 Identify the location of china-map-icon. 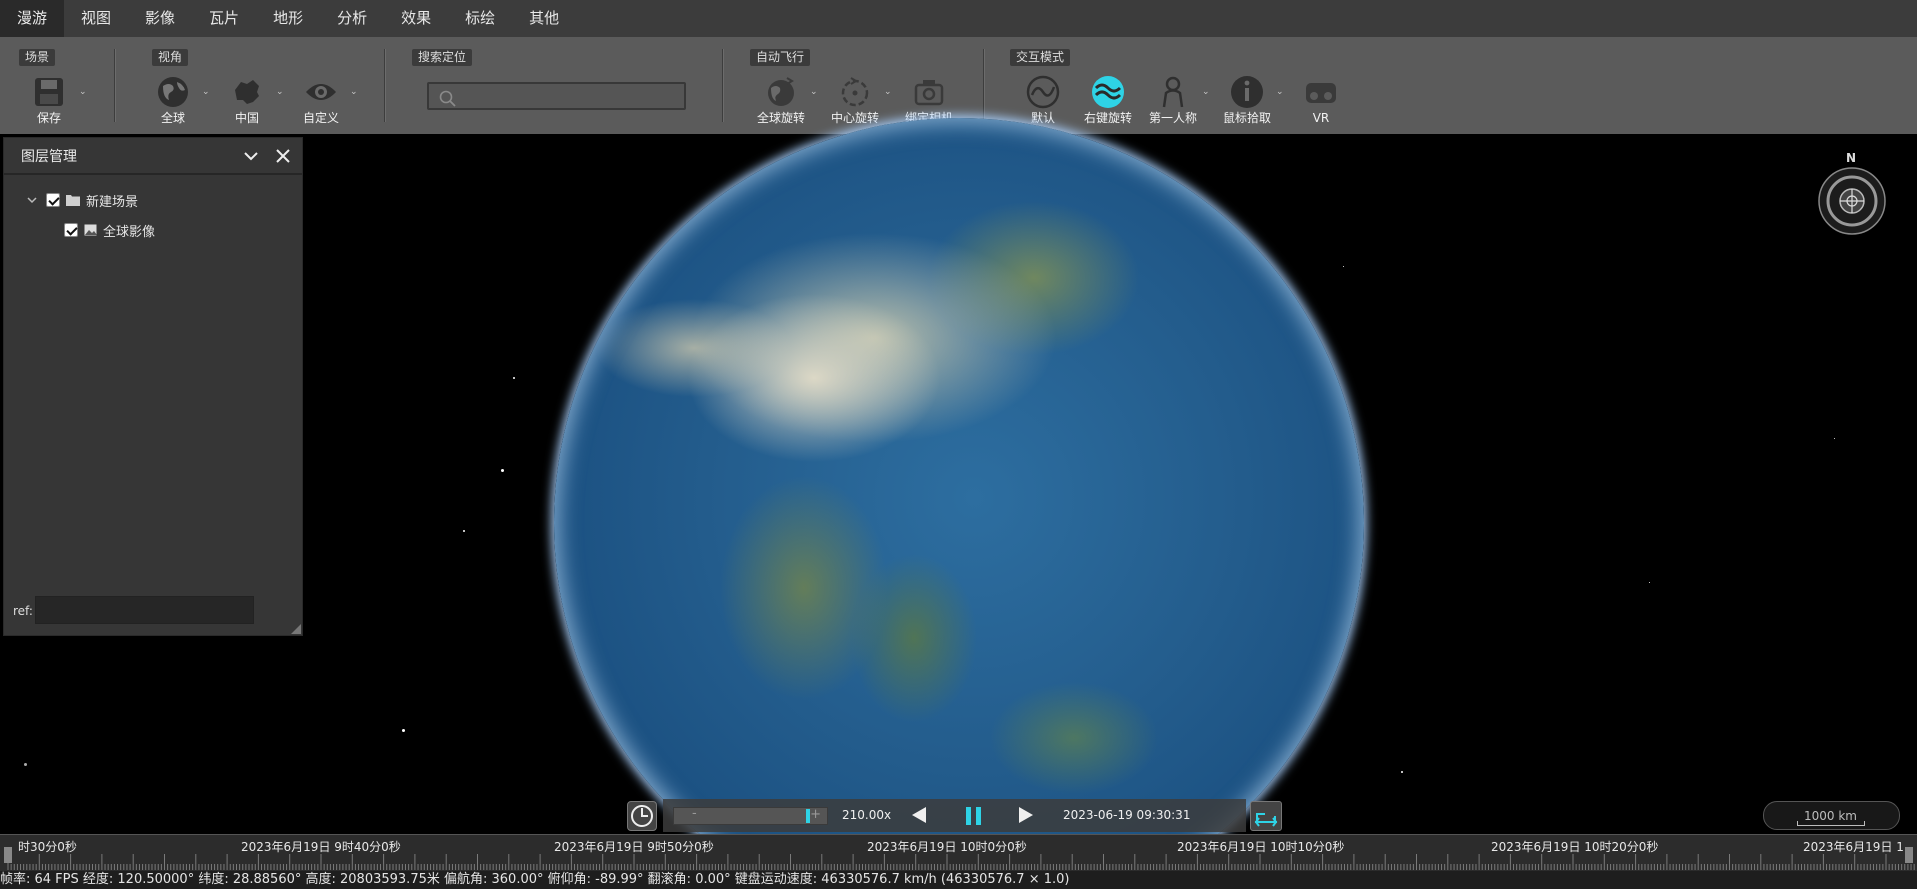
(247, 92).